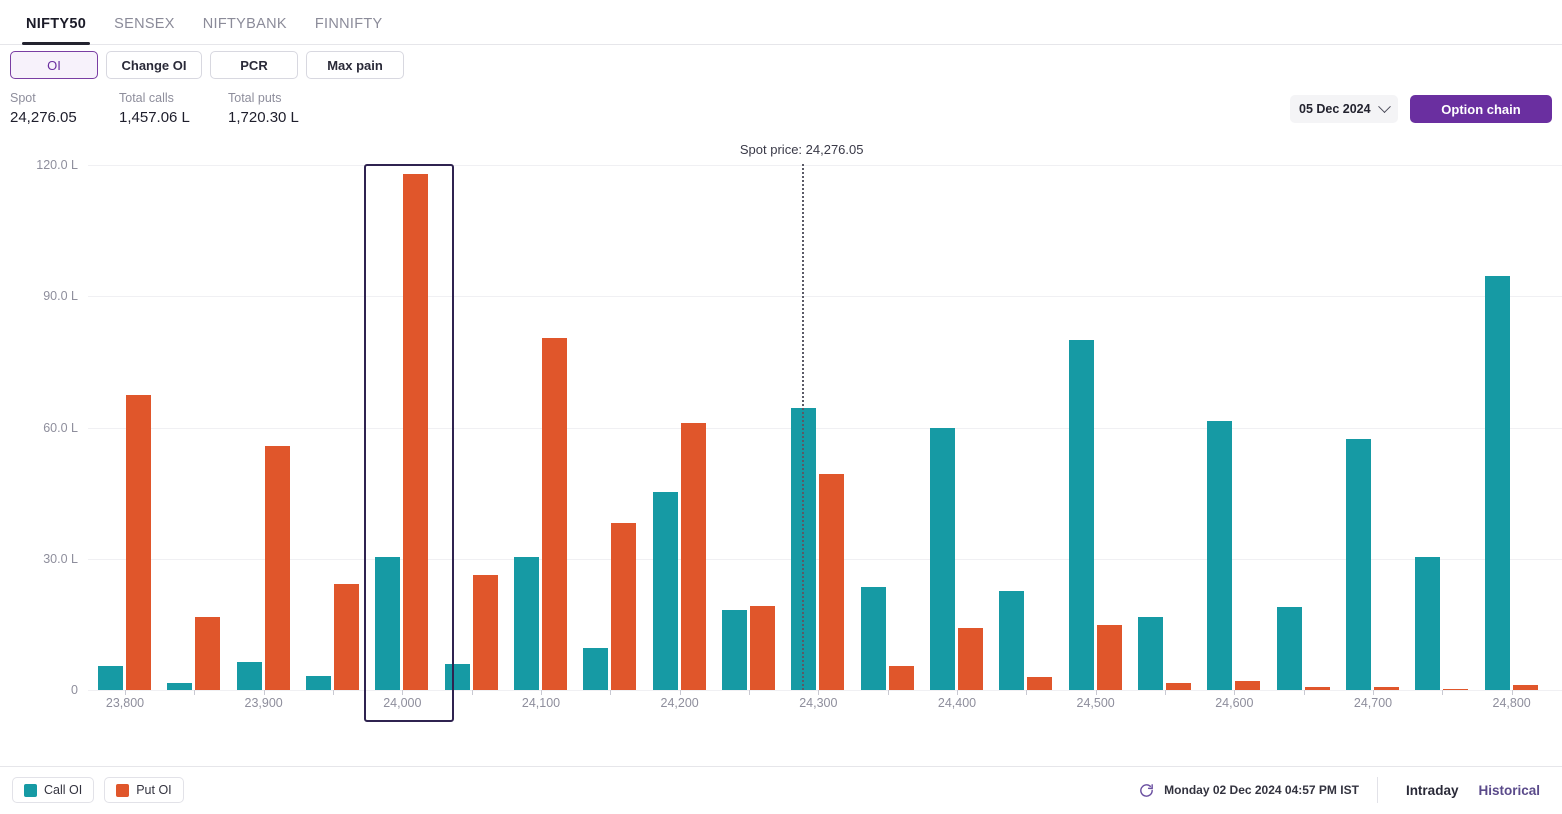 The image size is (1562, 814). What do you see at coordinates (154, 65) in the screenshot?
I see `chip-change-oi: Change OI` at bounding box center [154, 65].